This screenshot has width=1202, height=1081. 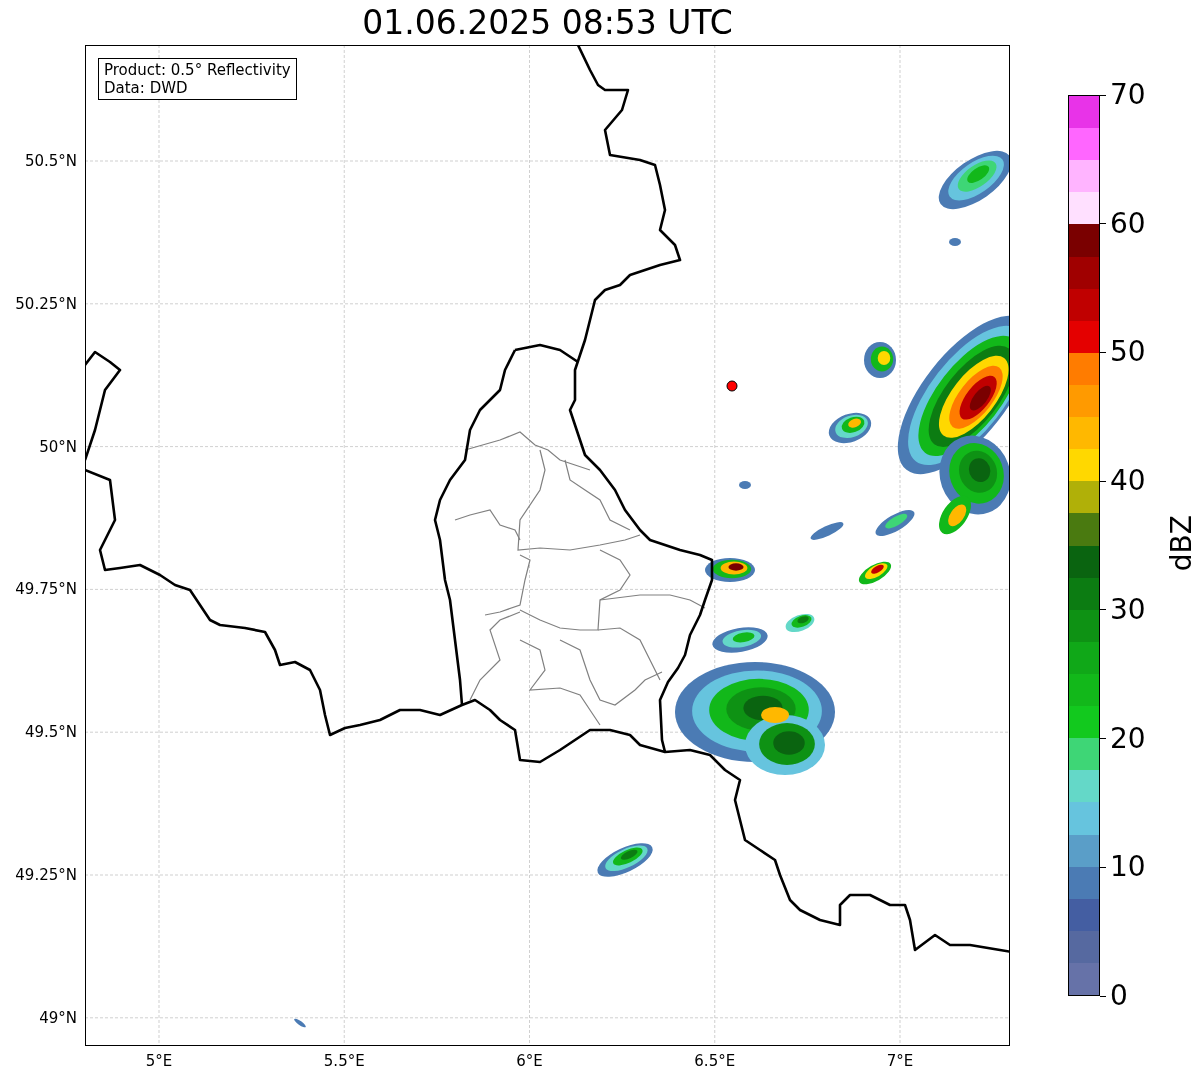 What do you see at coordinates (159, 1061) in the screenshot?
I see `axis-tick-label: 5°E` at bounding box center [159, 1061].